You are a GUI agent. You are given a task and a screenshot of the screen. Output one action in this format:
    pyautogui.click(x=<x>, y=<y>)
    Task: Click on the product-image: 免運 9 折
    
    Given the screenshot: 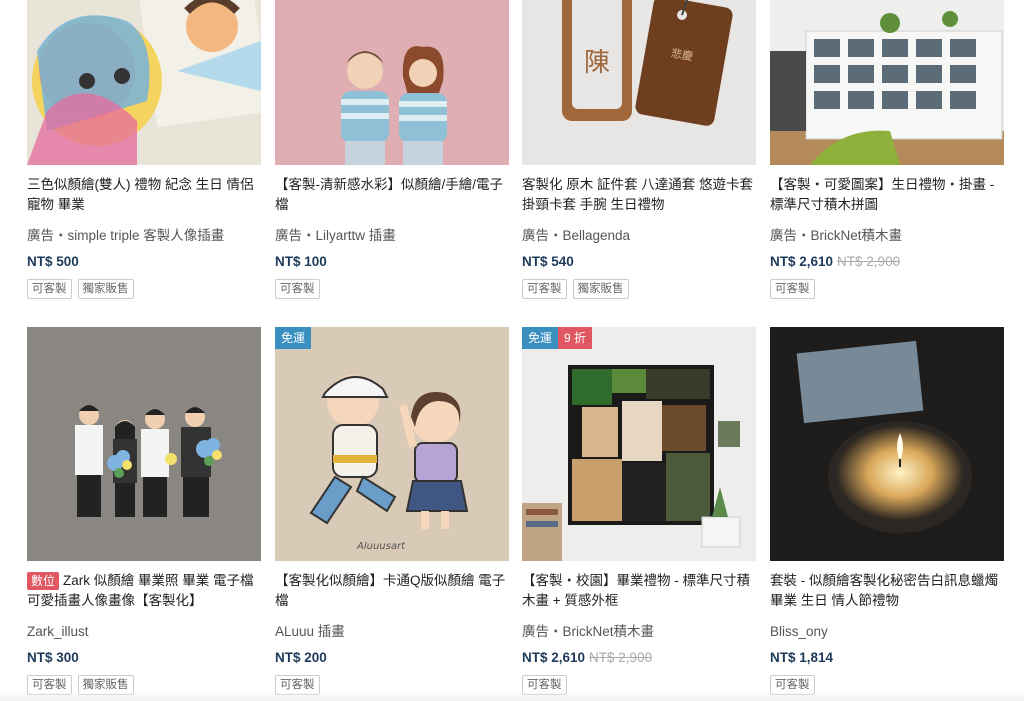 What is the action you would take?
    pyautogui.click(x=639, y=444)
    